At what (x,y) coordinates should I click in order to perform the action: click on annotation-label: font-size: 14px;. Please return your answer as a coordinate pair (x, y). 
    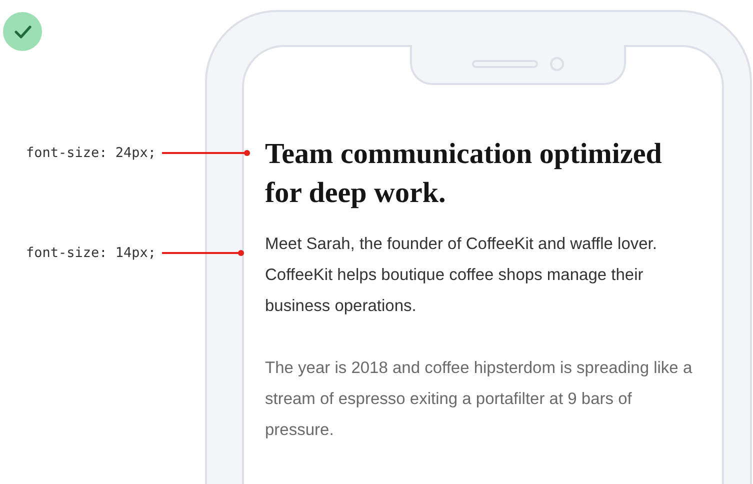
    Looking at the image, I should click on (91, 253).